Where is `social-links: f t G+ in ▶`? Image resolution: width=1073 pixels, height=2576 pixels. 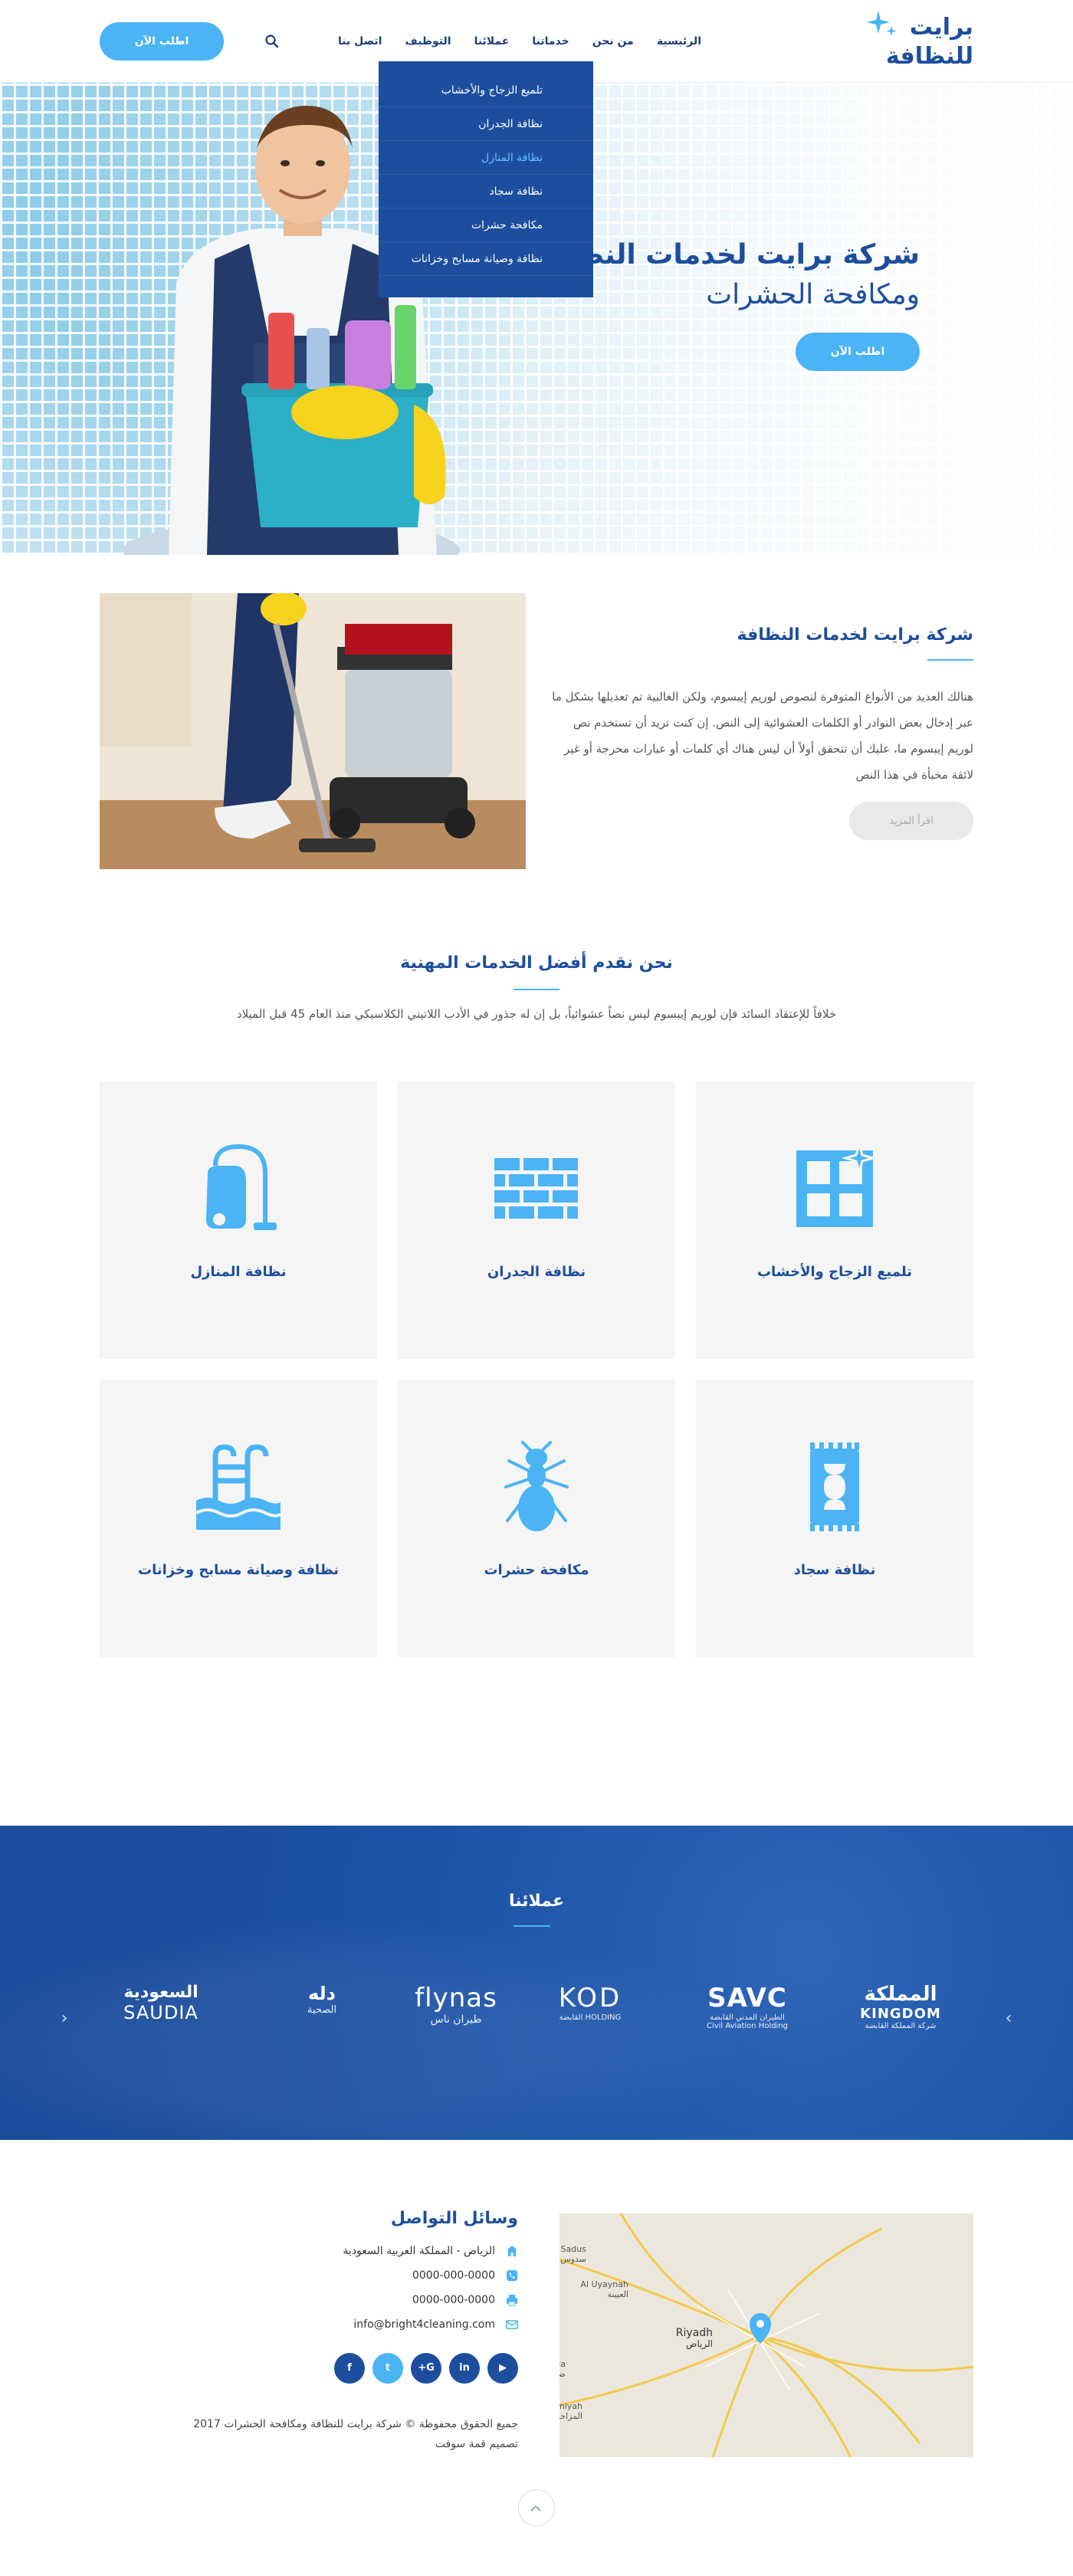
social-links: f t G+ in ▶ is located at coordinates (426, 2368).